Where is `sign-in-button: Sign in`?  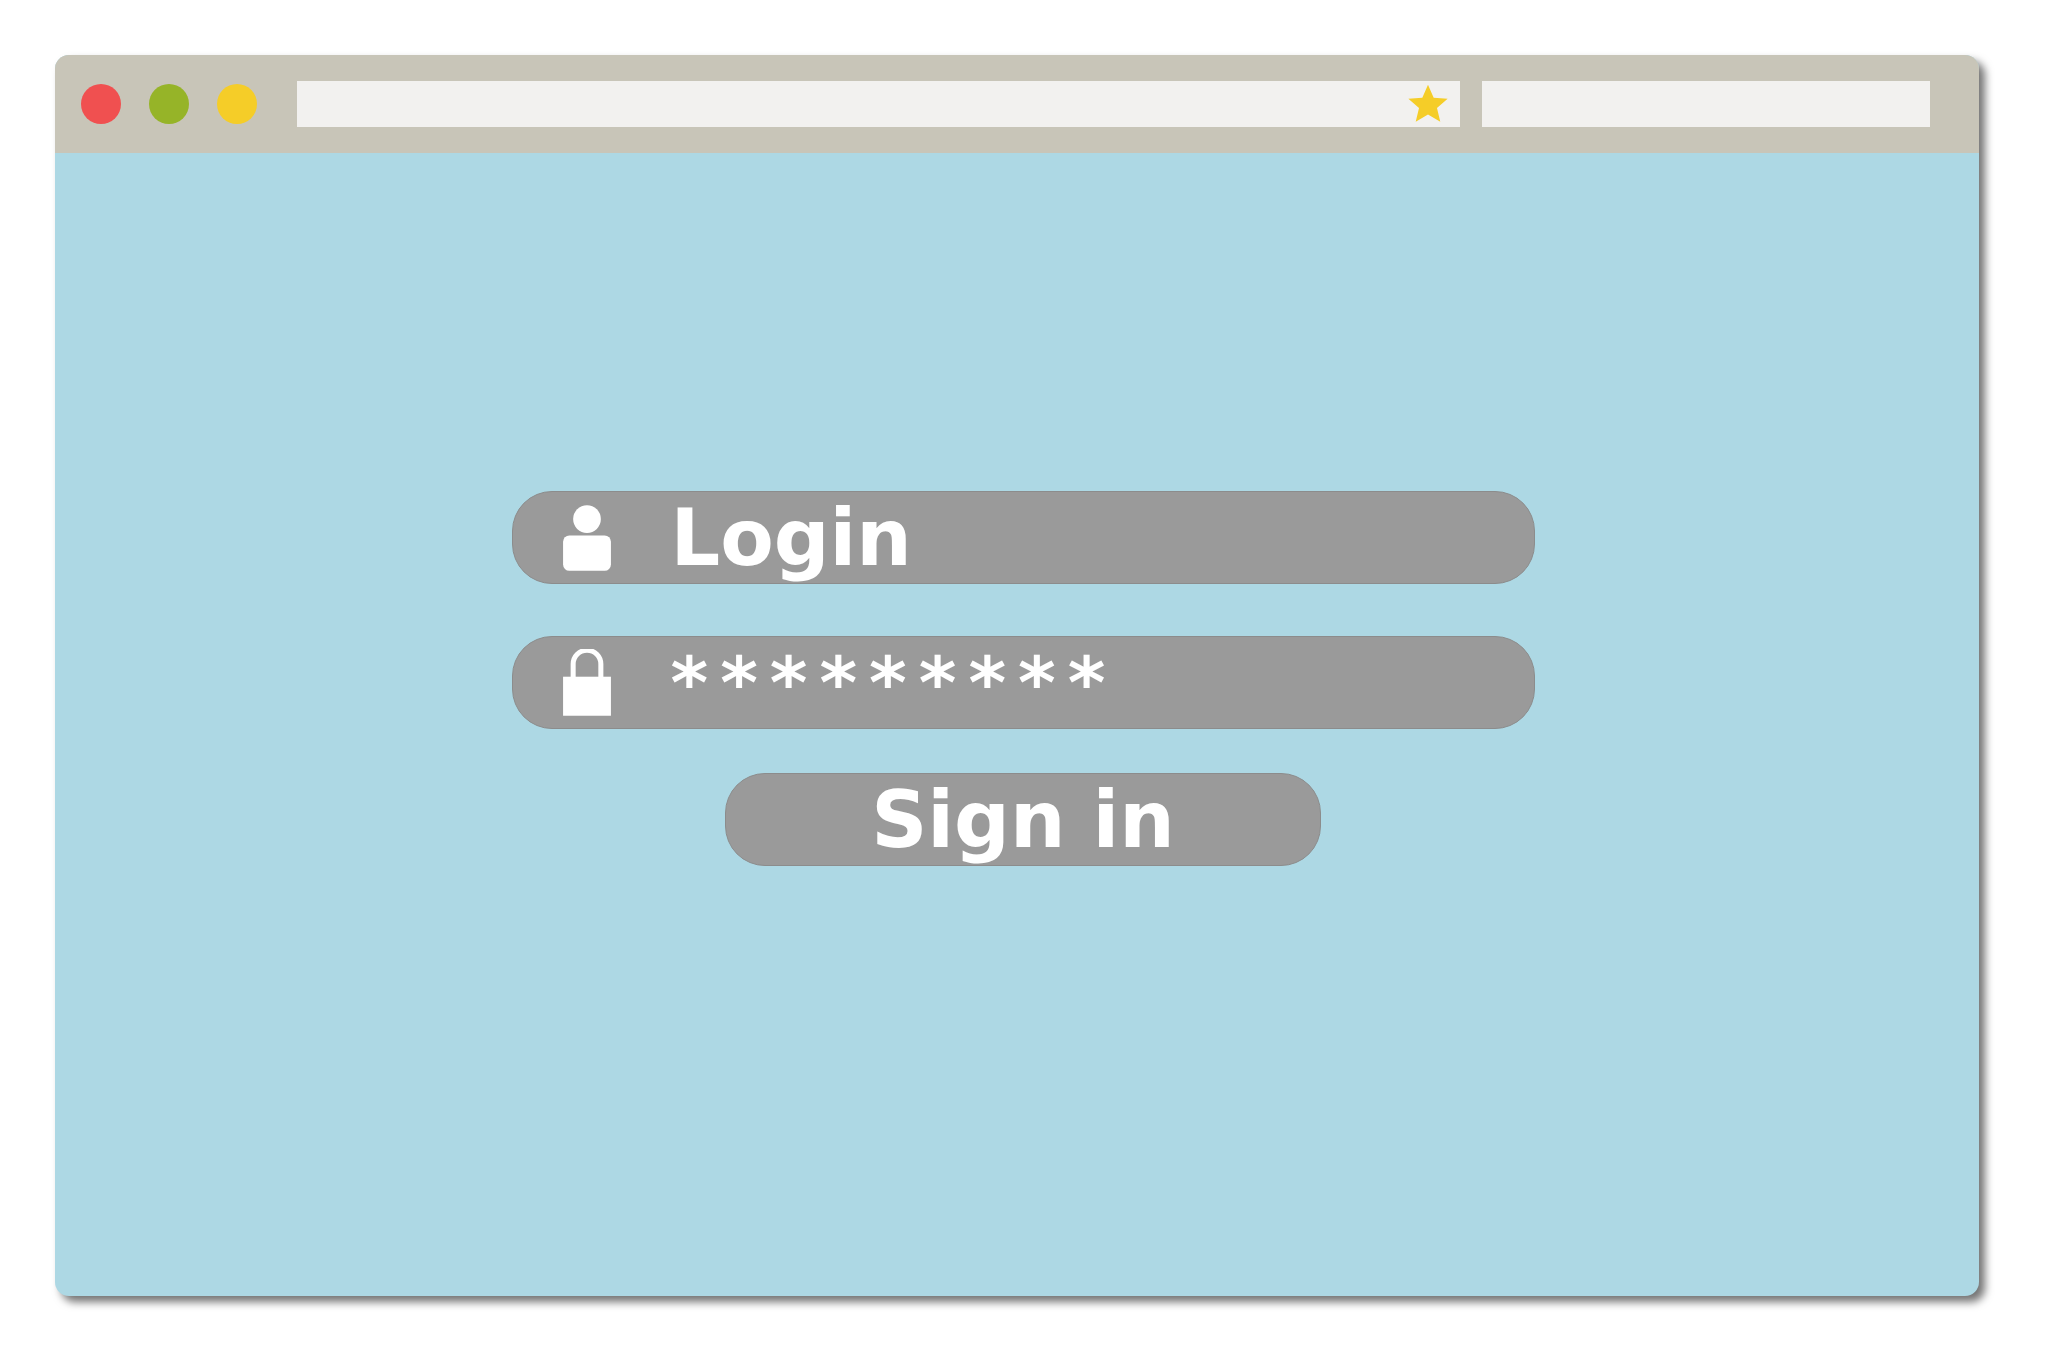
sign-in-button: Sign in is located at coordinates (1023, 819).